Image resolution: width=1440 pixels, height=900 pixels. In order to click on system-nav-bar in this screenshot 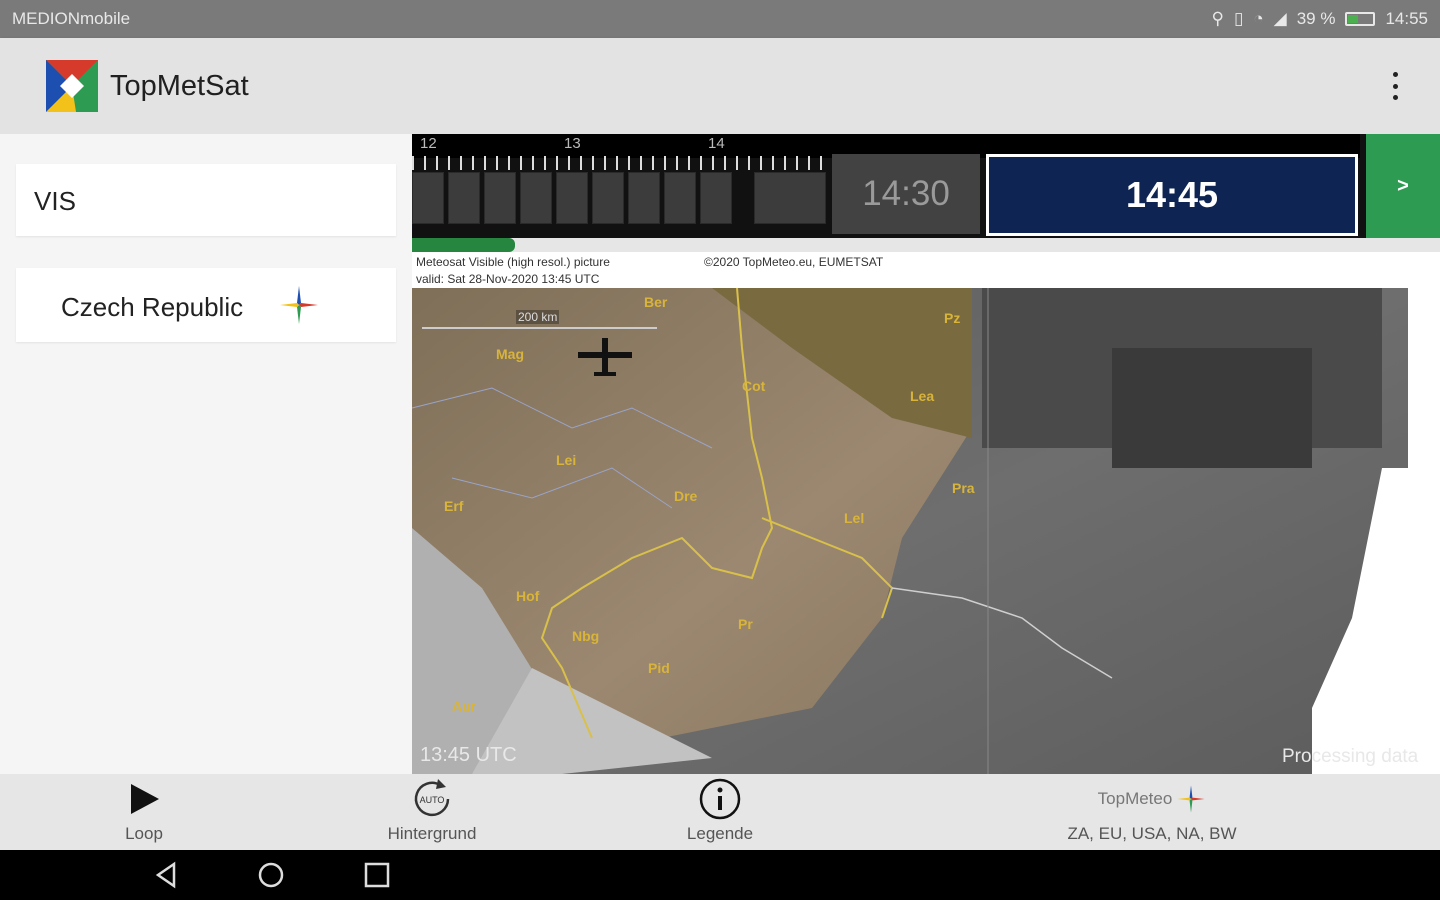, I will do `click(720, 875)`.